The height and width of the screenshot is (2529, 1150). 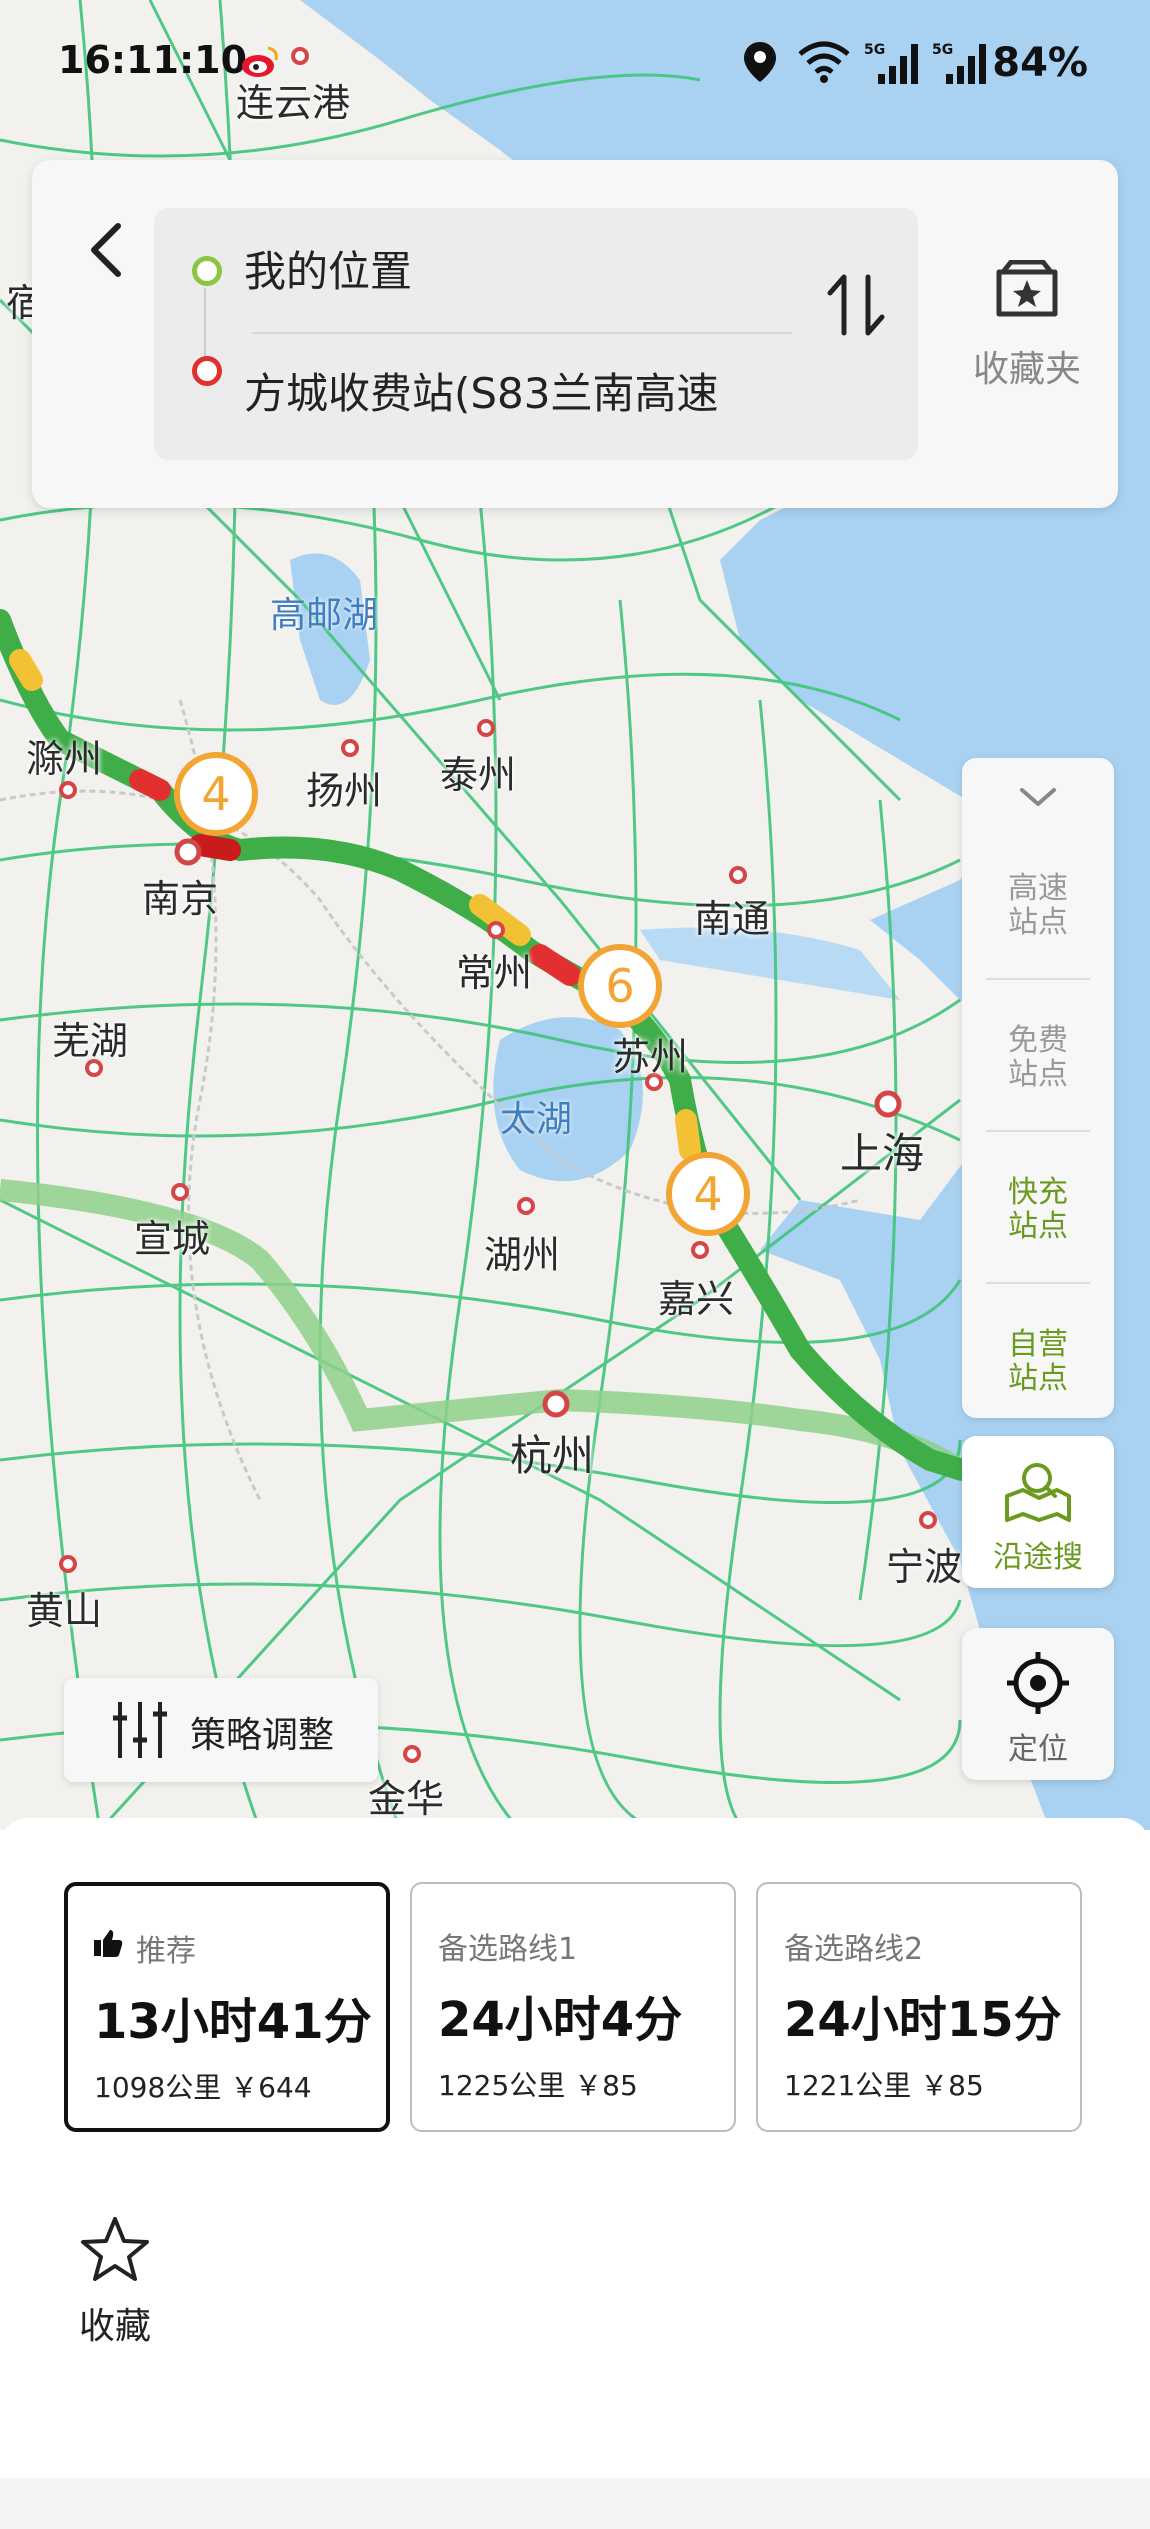 What do you see at coordinates (494, 973) in the screenshot?
I see `city-label-changzhou: 常州` at bounding box center [494, 973].